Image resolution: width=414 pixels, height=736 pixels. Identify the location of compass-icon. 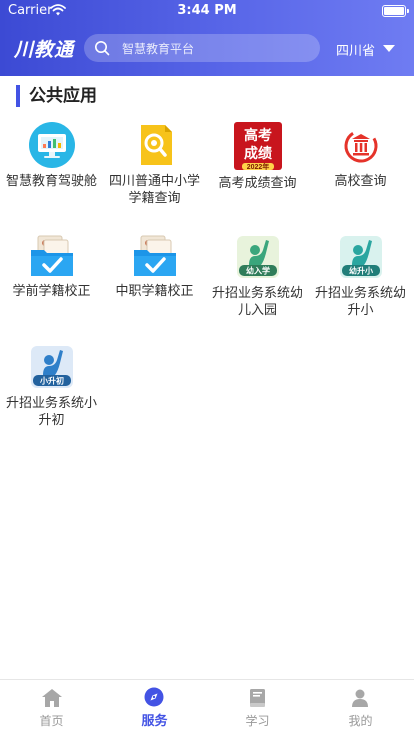
(154, 697).